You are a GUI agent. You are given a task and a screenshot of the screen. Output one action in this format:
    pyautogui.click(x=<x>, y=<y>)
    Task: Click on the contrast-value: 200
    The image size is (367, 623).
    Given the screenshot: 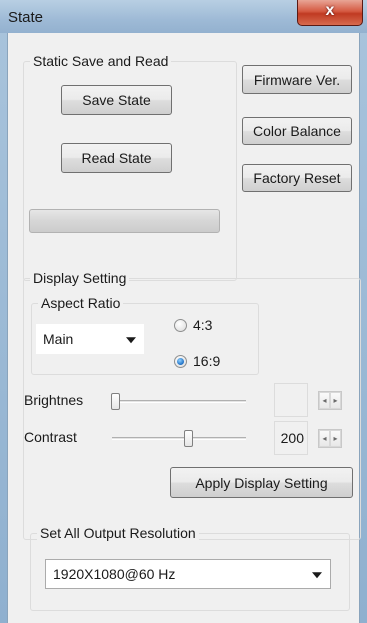 What is the action you would take?
    pyautogui.click(x=292, y=438)
    